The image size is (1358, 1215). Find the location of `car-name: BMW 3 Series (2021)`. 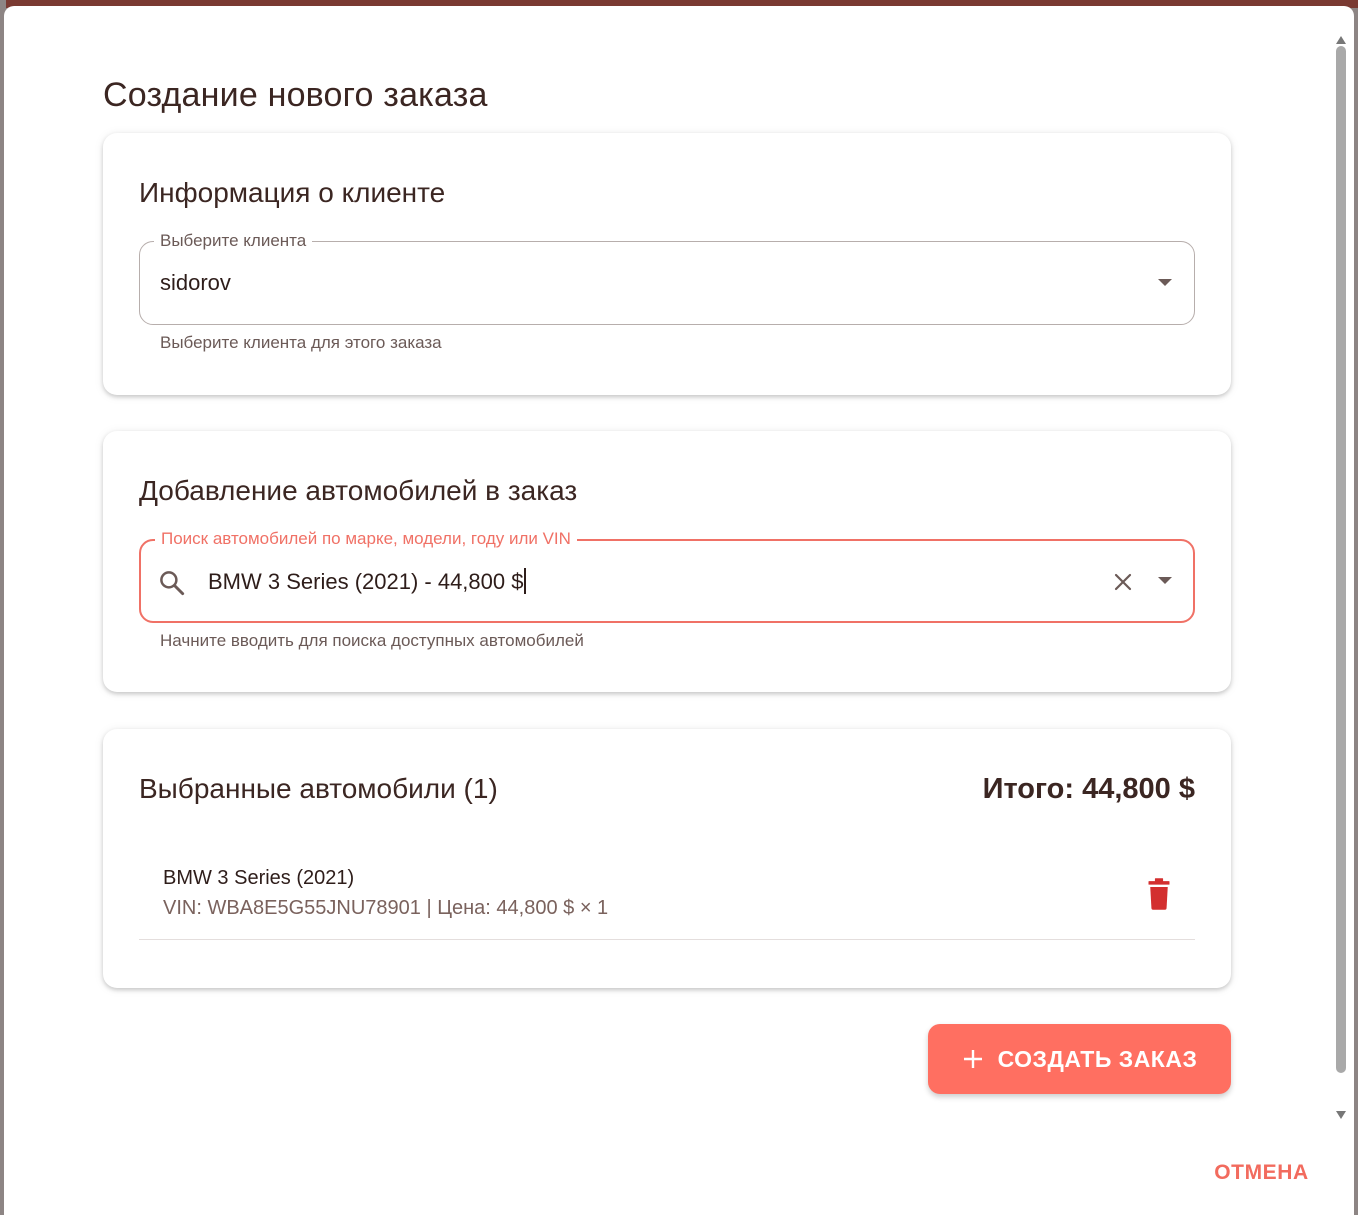

car-name: BMW 3 Series (2021) is located at coordinates (259, 878).